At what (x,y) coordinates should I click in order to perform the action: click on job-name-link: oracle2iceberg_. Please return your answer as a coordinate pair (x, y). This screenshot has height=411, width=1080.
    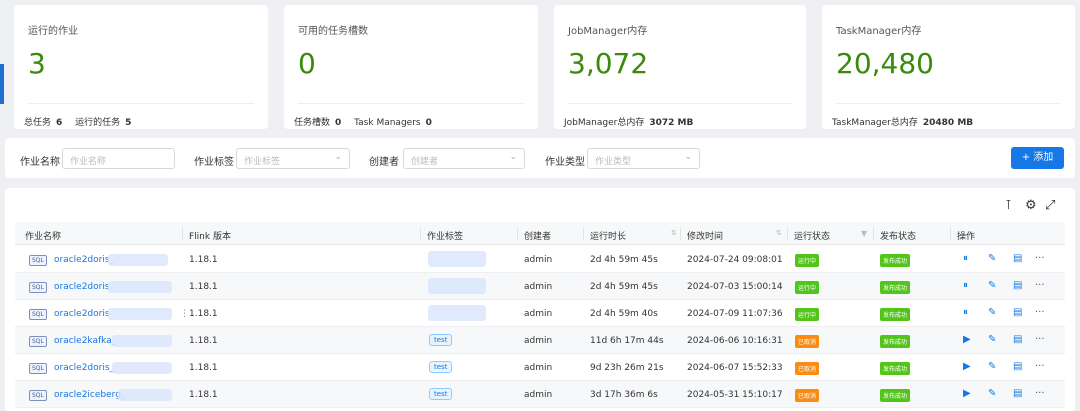
    Looking at the image, I should click on (89, 395).